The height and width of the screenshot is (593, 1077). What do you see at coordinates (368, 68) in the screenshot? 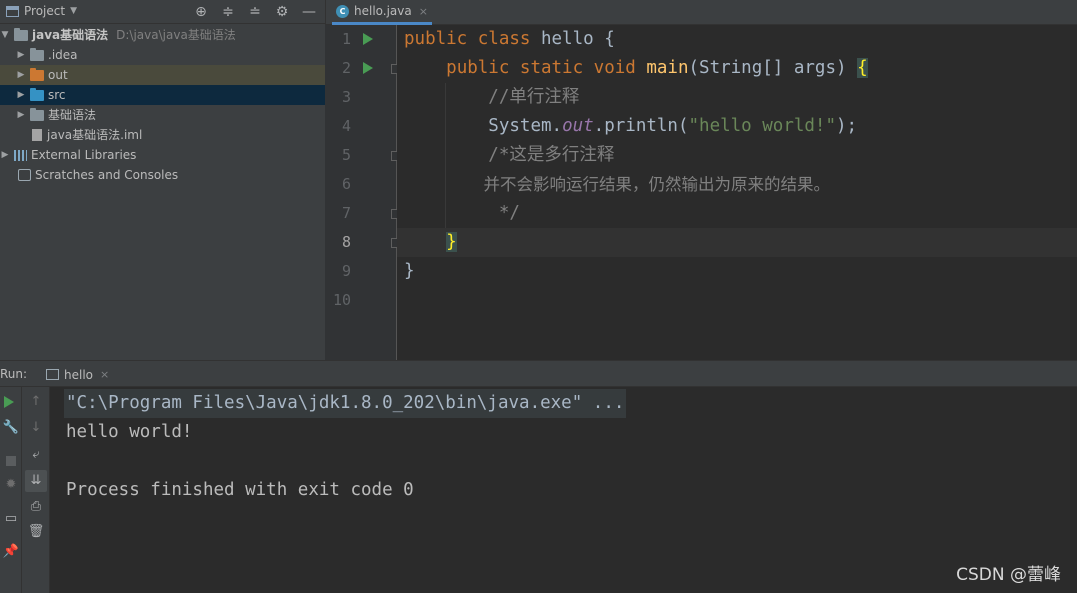
I see `run-main-icon` at bounding box center [368, 68].